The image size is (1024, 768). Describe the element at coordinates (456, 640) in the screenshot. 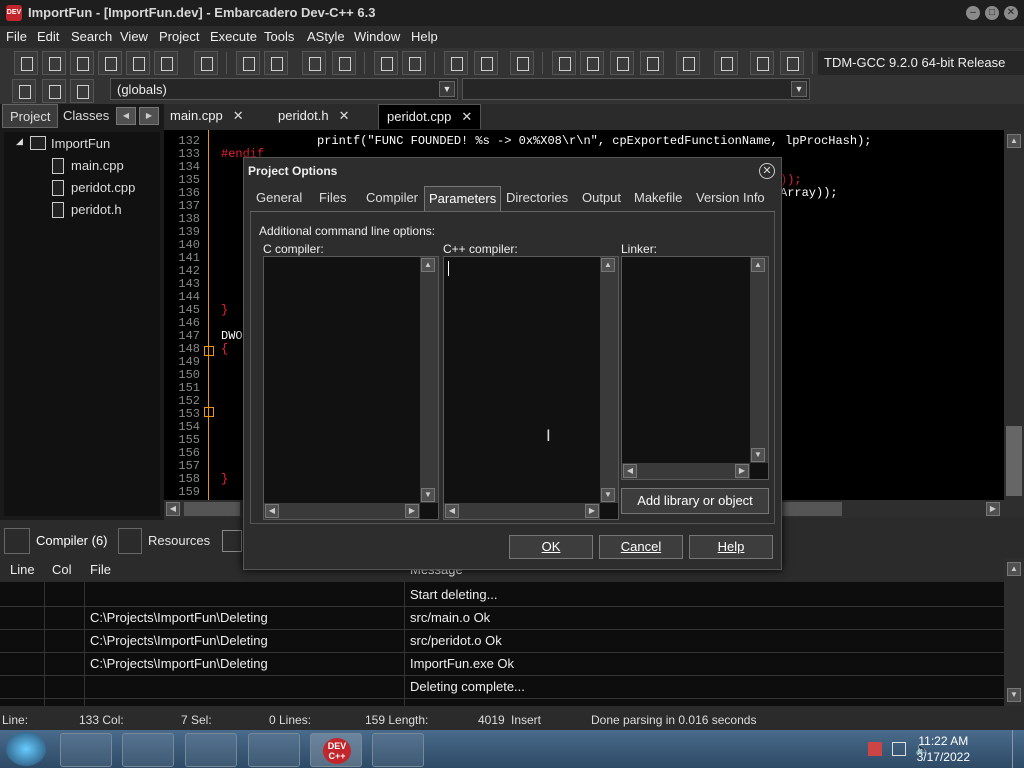

I see `table-row-message: src/peridot.o Ok` at that location.